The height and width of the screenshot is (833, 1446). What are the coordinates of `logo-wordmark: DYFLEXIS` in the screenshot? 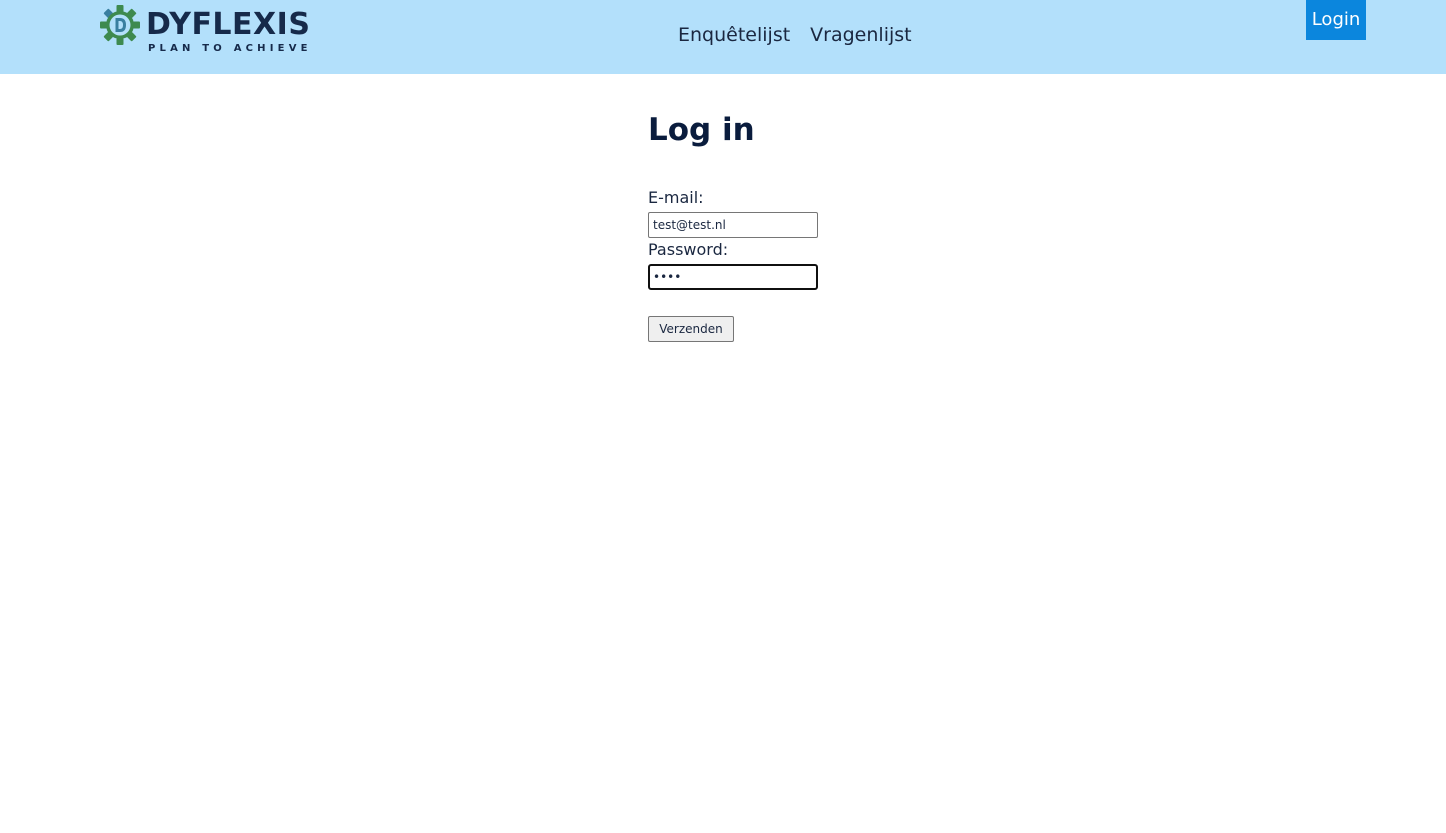 It's located at (228, 24).